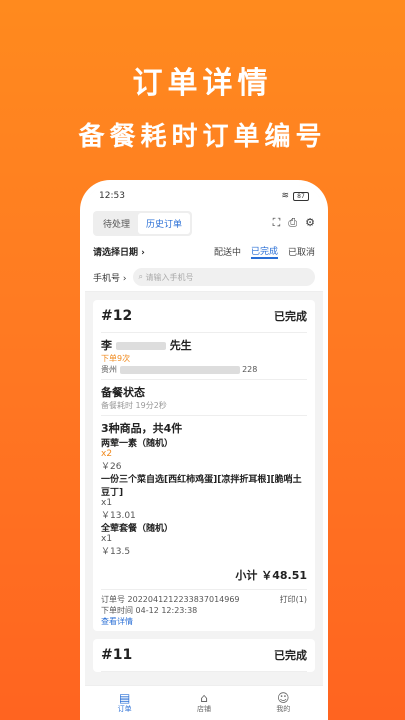 The width and height of the screenshot is (405, 720). I want to click on customer-name-prefix: 李, so click(106, 345).